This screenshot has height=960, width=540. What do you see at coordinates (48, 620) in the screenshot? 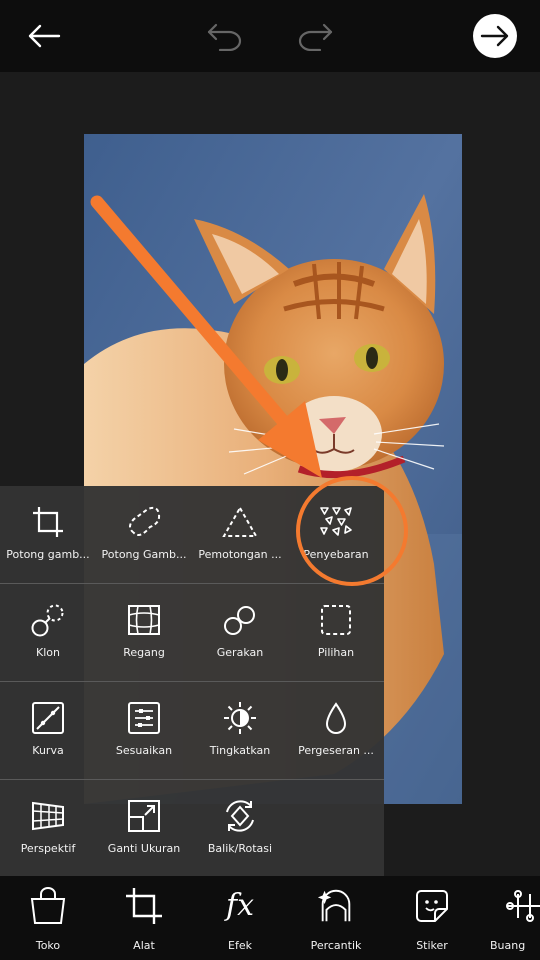
I see `clone-icon` at bounding box center [48, 620].